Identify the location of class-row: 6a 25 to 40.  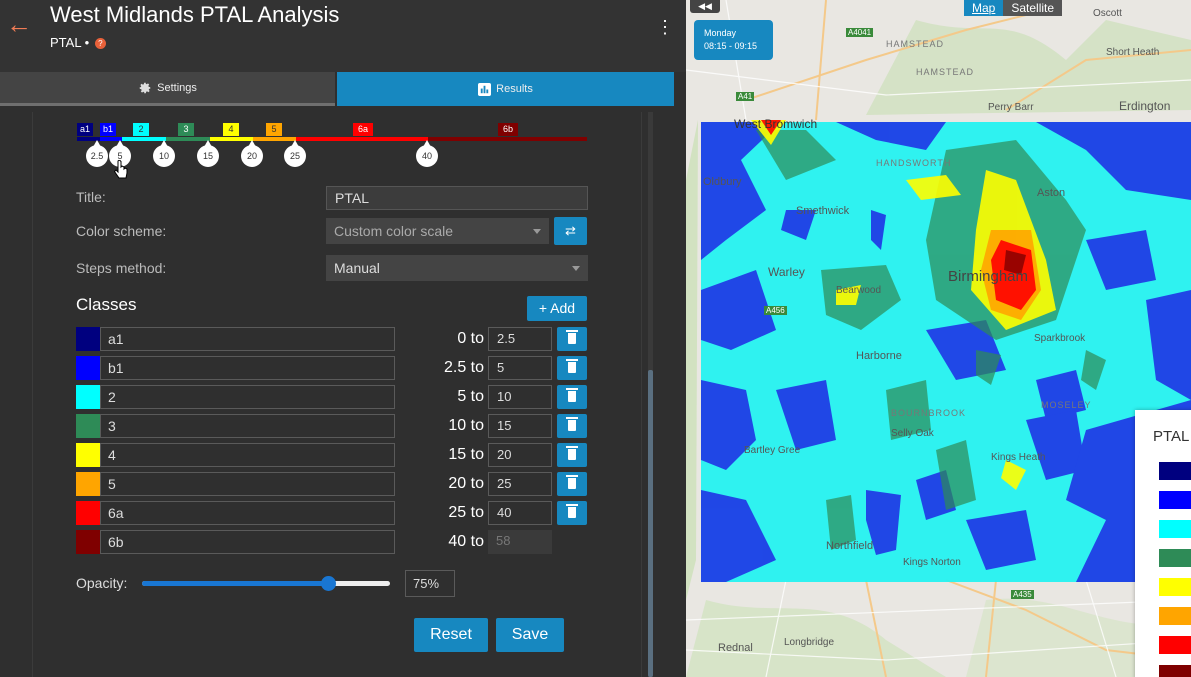
(332, 513).